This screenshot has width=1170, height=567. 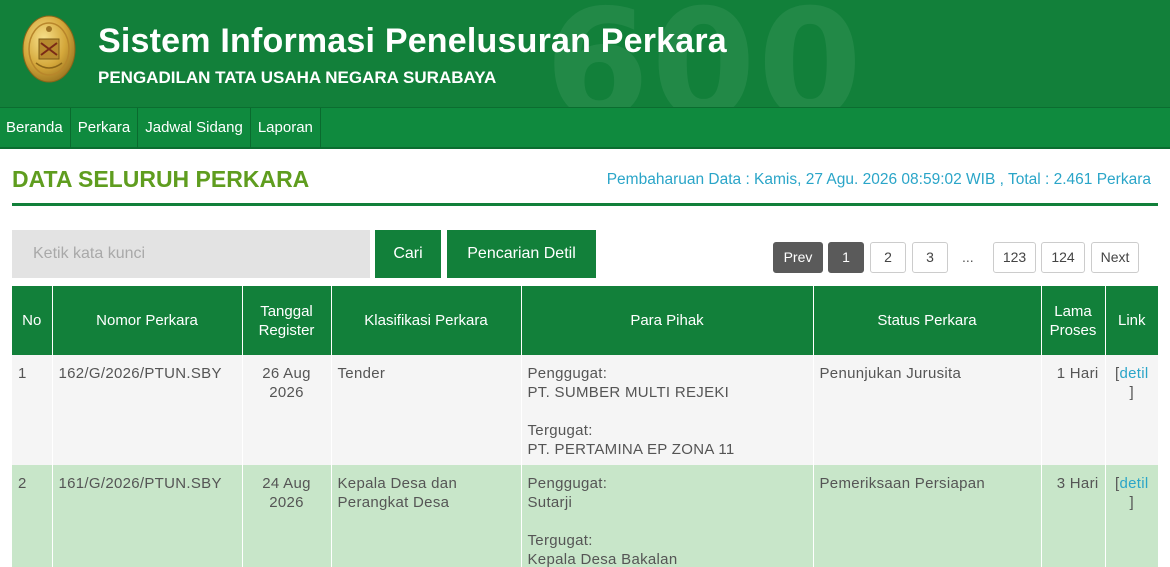 What do you see at coordinates (1063, 257) in the screenshot?
I see `pagination-page-124: 124` at bounding box center [1063, 257].